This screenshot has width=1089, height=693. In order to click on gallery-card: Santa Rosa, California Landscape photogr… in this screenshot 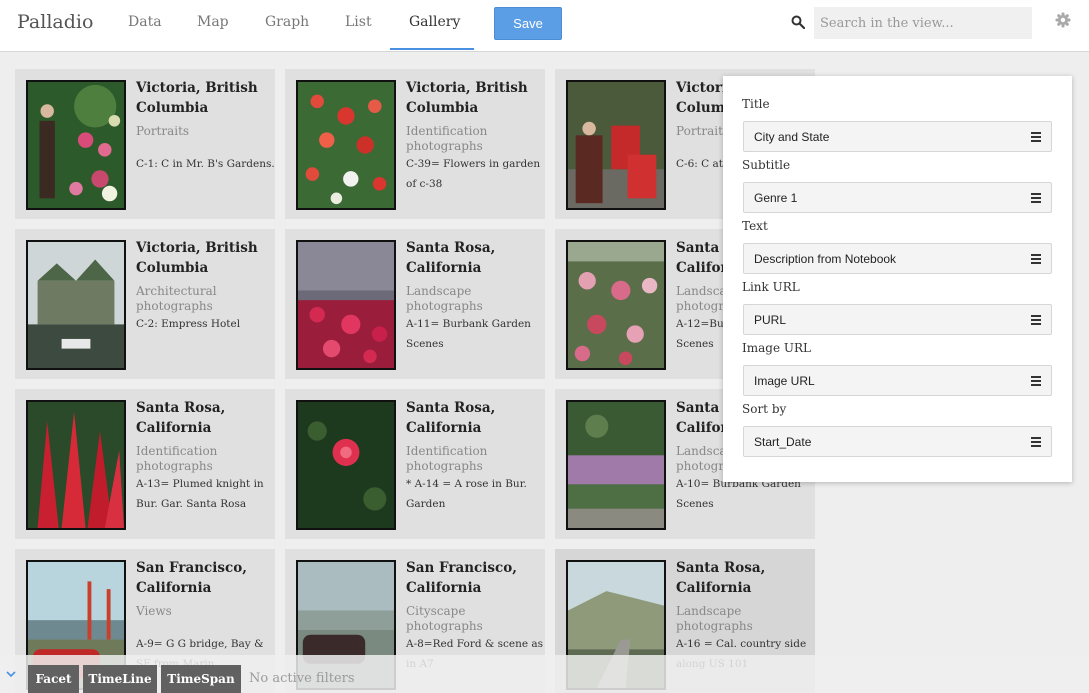, I will do `click(415, 304)`.